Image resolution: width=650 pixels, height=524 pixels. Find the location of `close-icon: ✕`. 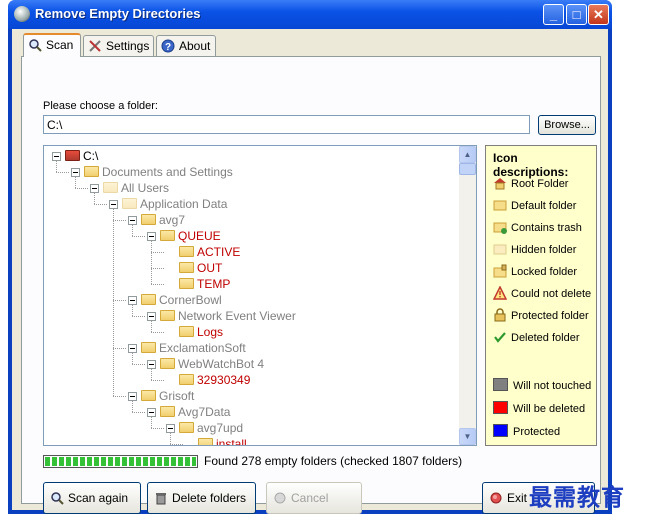

close-icon: ✕ is located at coordinates (598, 14).